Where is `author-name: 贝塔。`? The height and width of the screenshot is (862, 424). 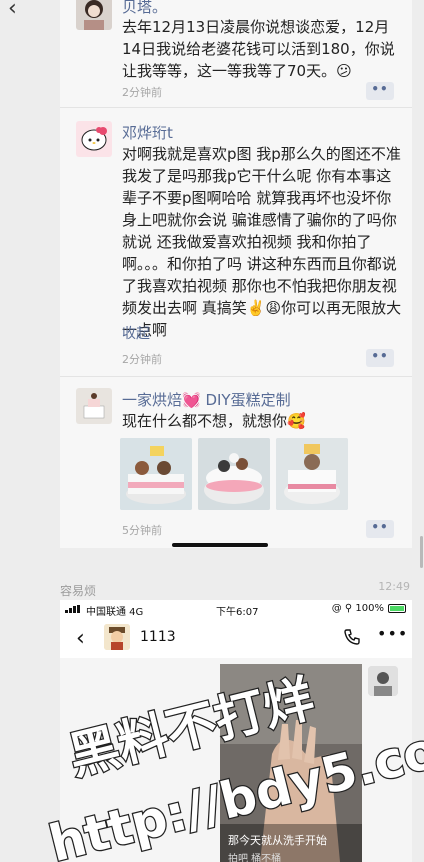
author-name: 贝塔。 is located at coordinates (144, 8).